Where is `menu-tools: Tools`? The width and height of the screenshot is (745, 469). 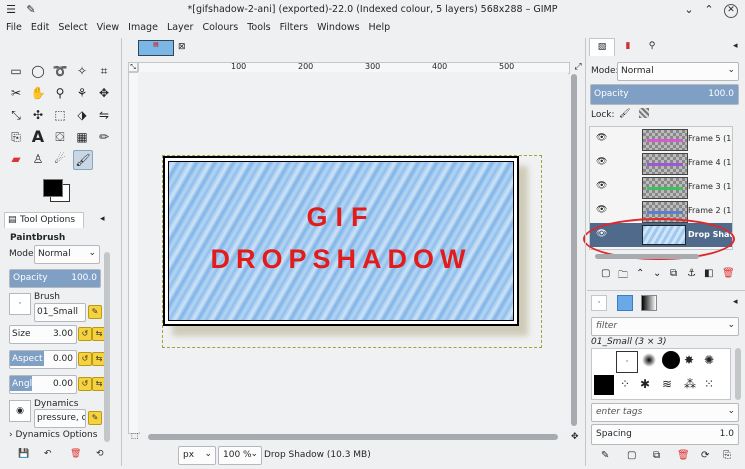 menu-tools: Tools is located at coordinates (258, 26).